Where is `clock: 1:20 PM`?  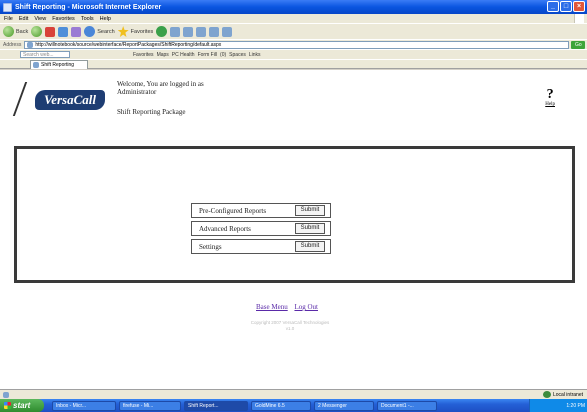 clock: 1:20 PM is located at coordinates (575, 405).